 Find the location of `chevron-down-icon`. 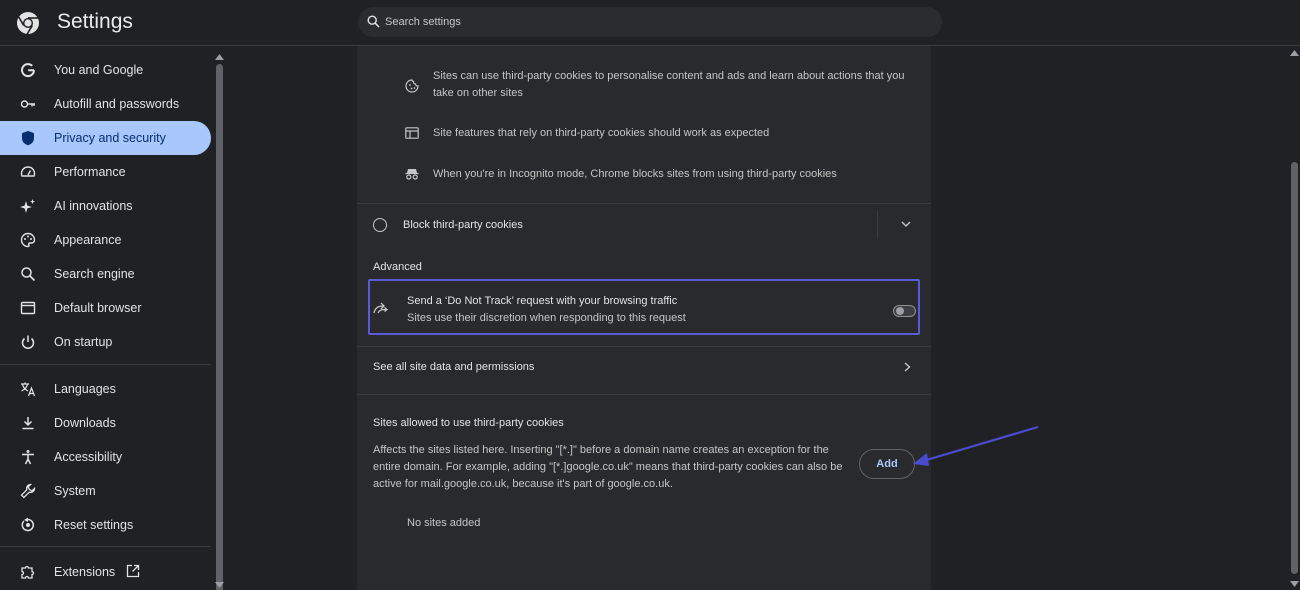

chevron-down-icon is located at coordinates (906, 224).